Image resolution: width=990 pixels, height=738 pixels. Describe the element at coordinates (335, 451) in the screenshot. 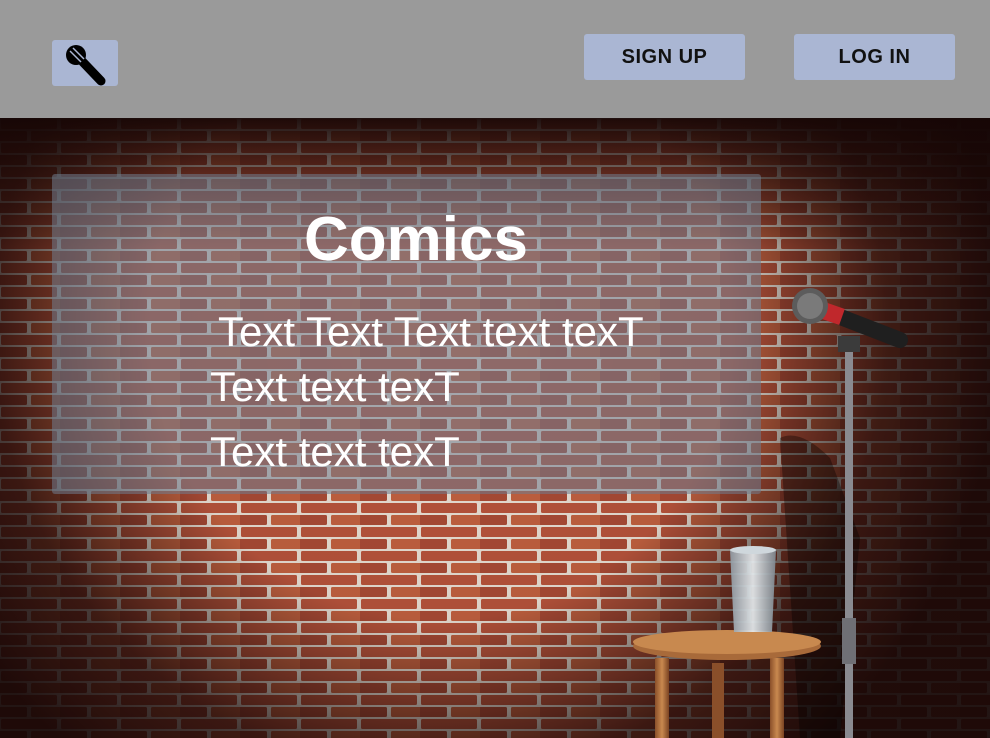

I see `intro-text-line-3: Text text texT` at that location.